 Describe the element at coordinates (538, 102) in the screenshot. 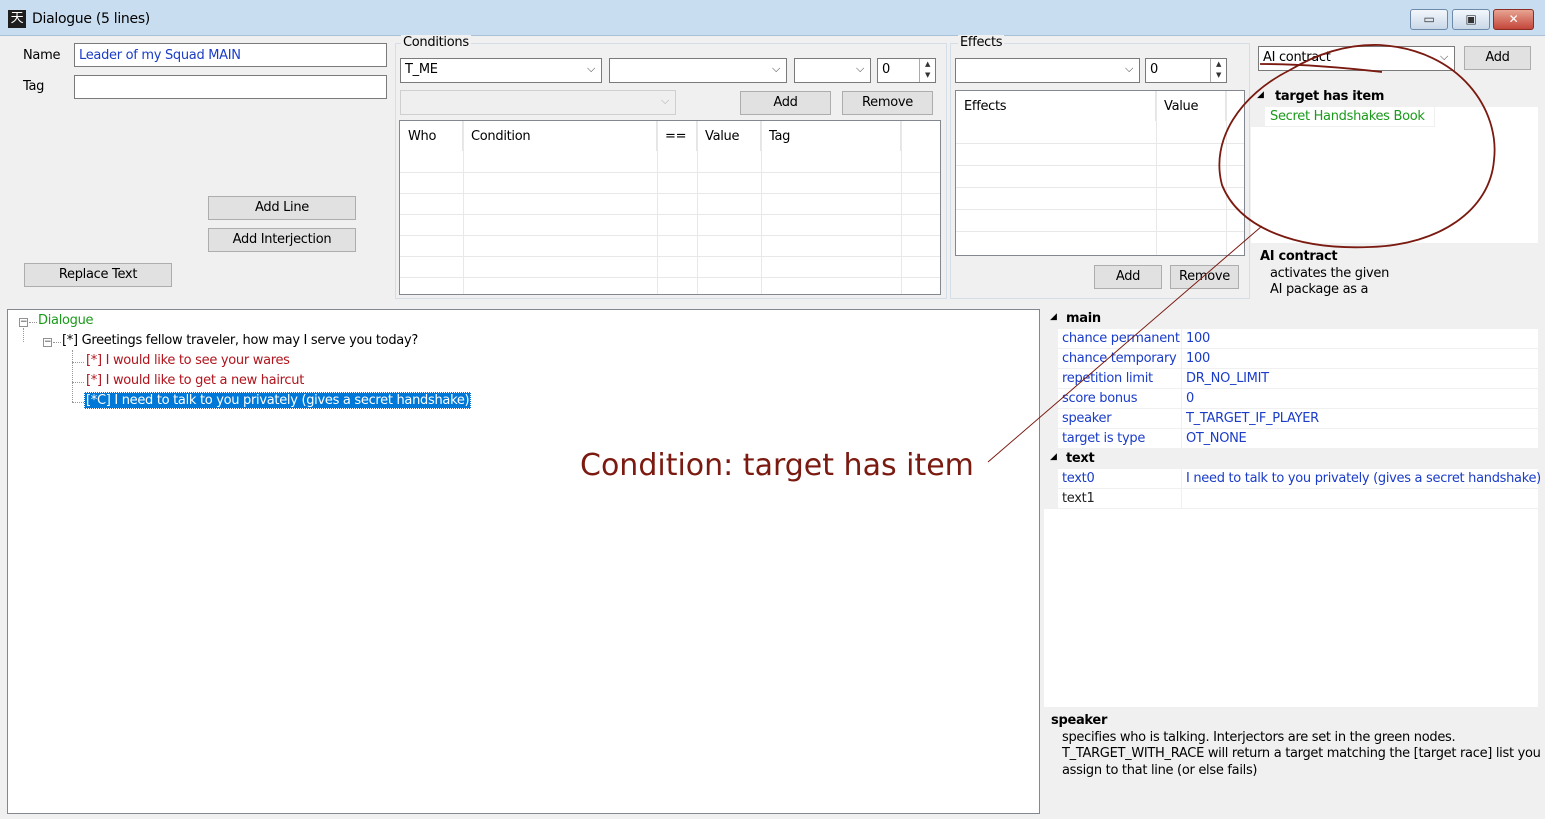

I see `condition-tag-combo: ⌵` at that location.